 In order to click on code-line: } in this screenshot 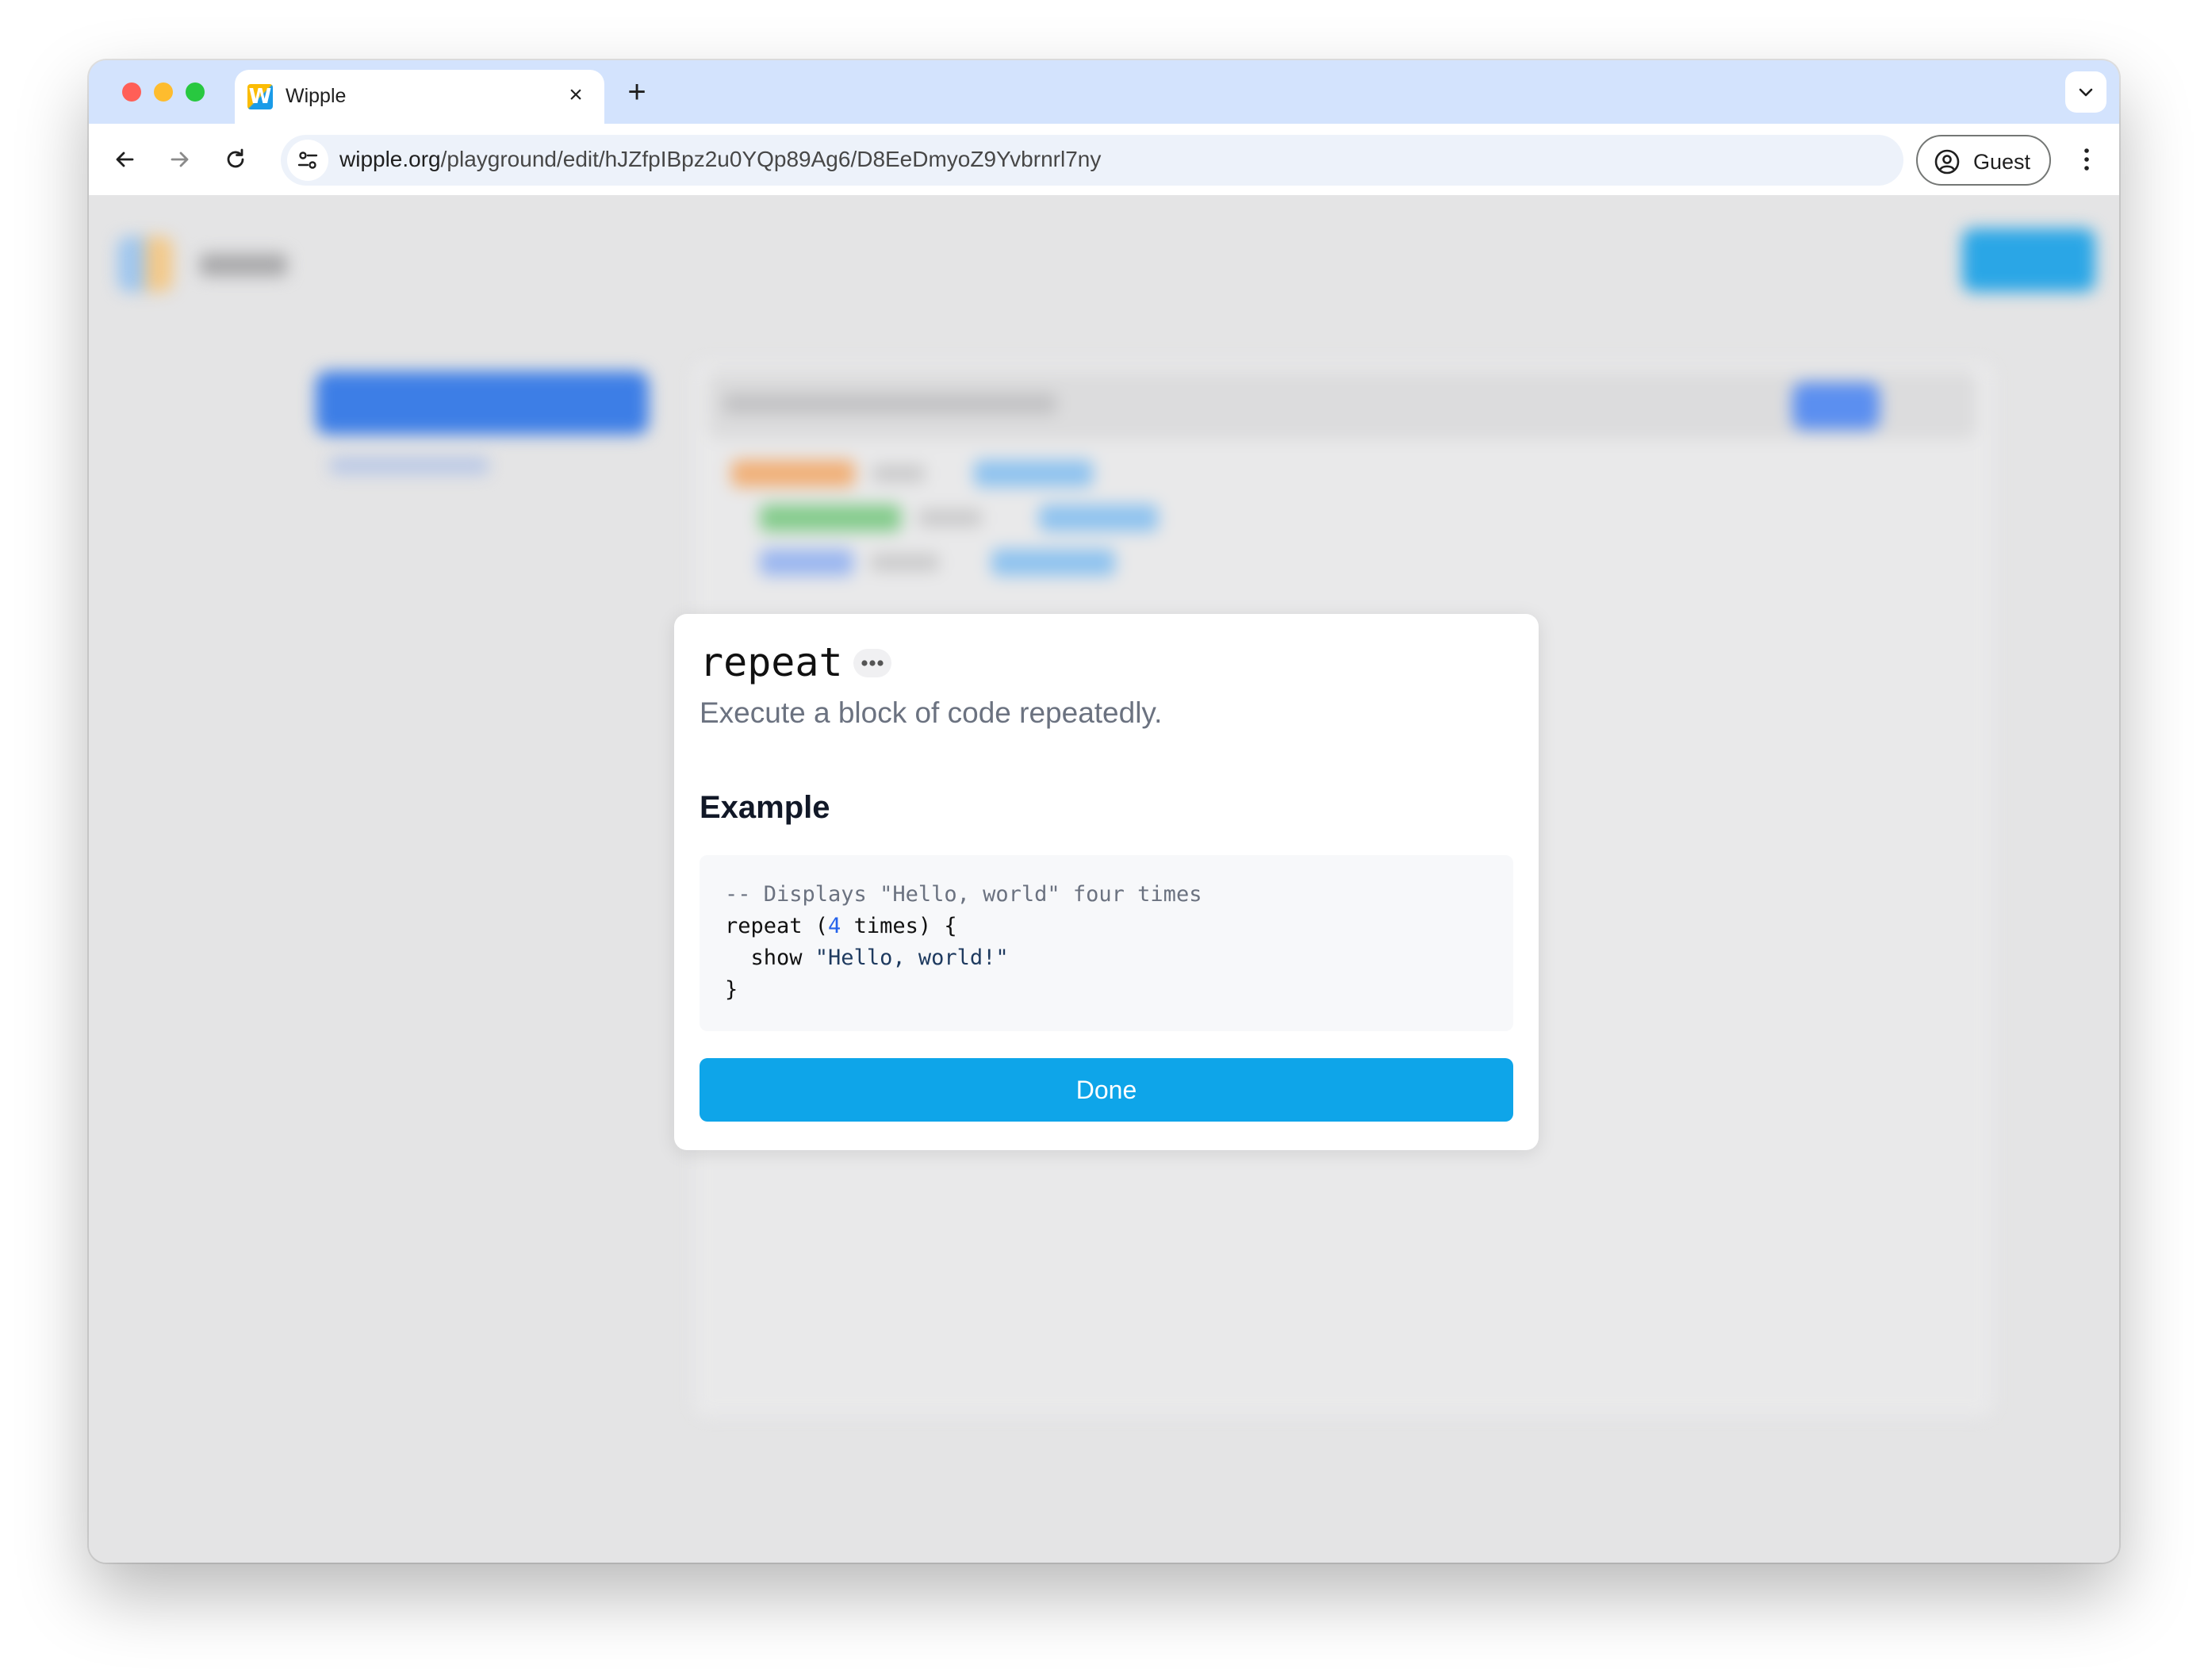, I will do `click(731, 989)`.